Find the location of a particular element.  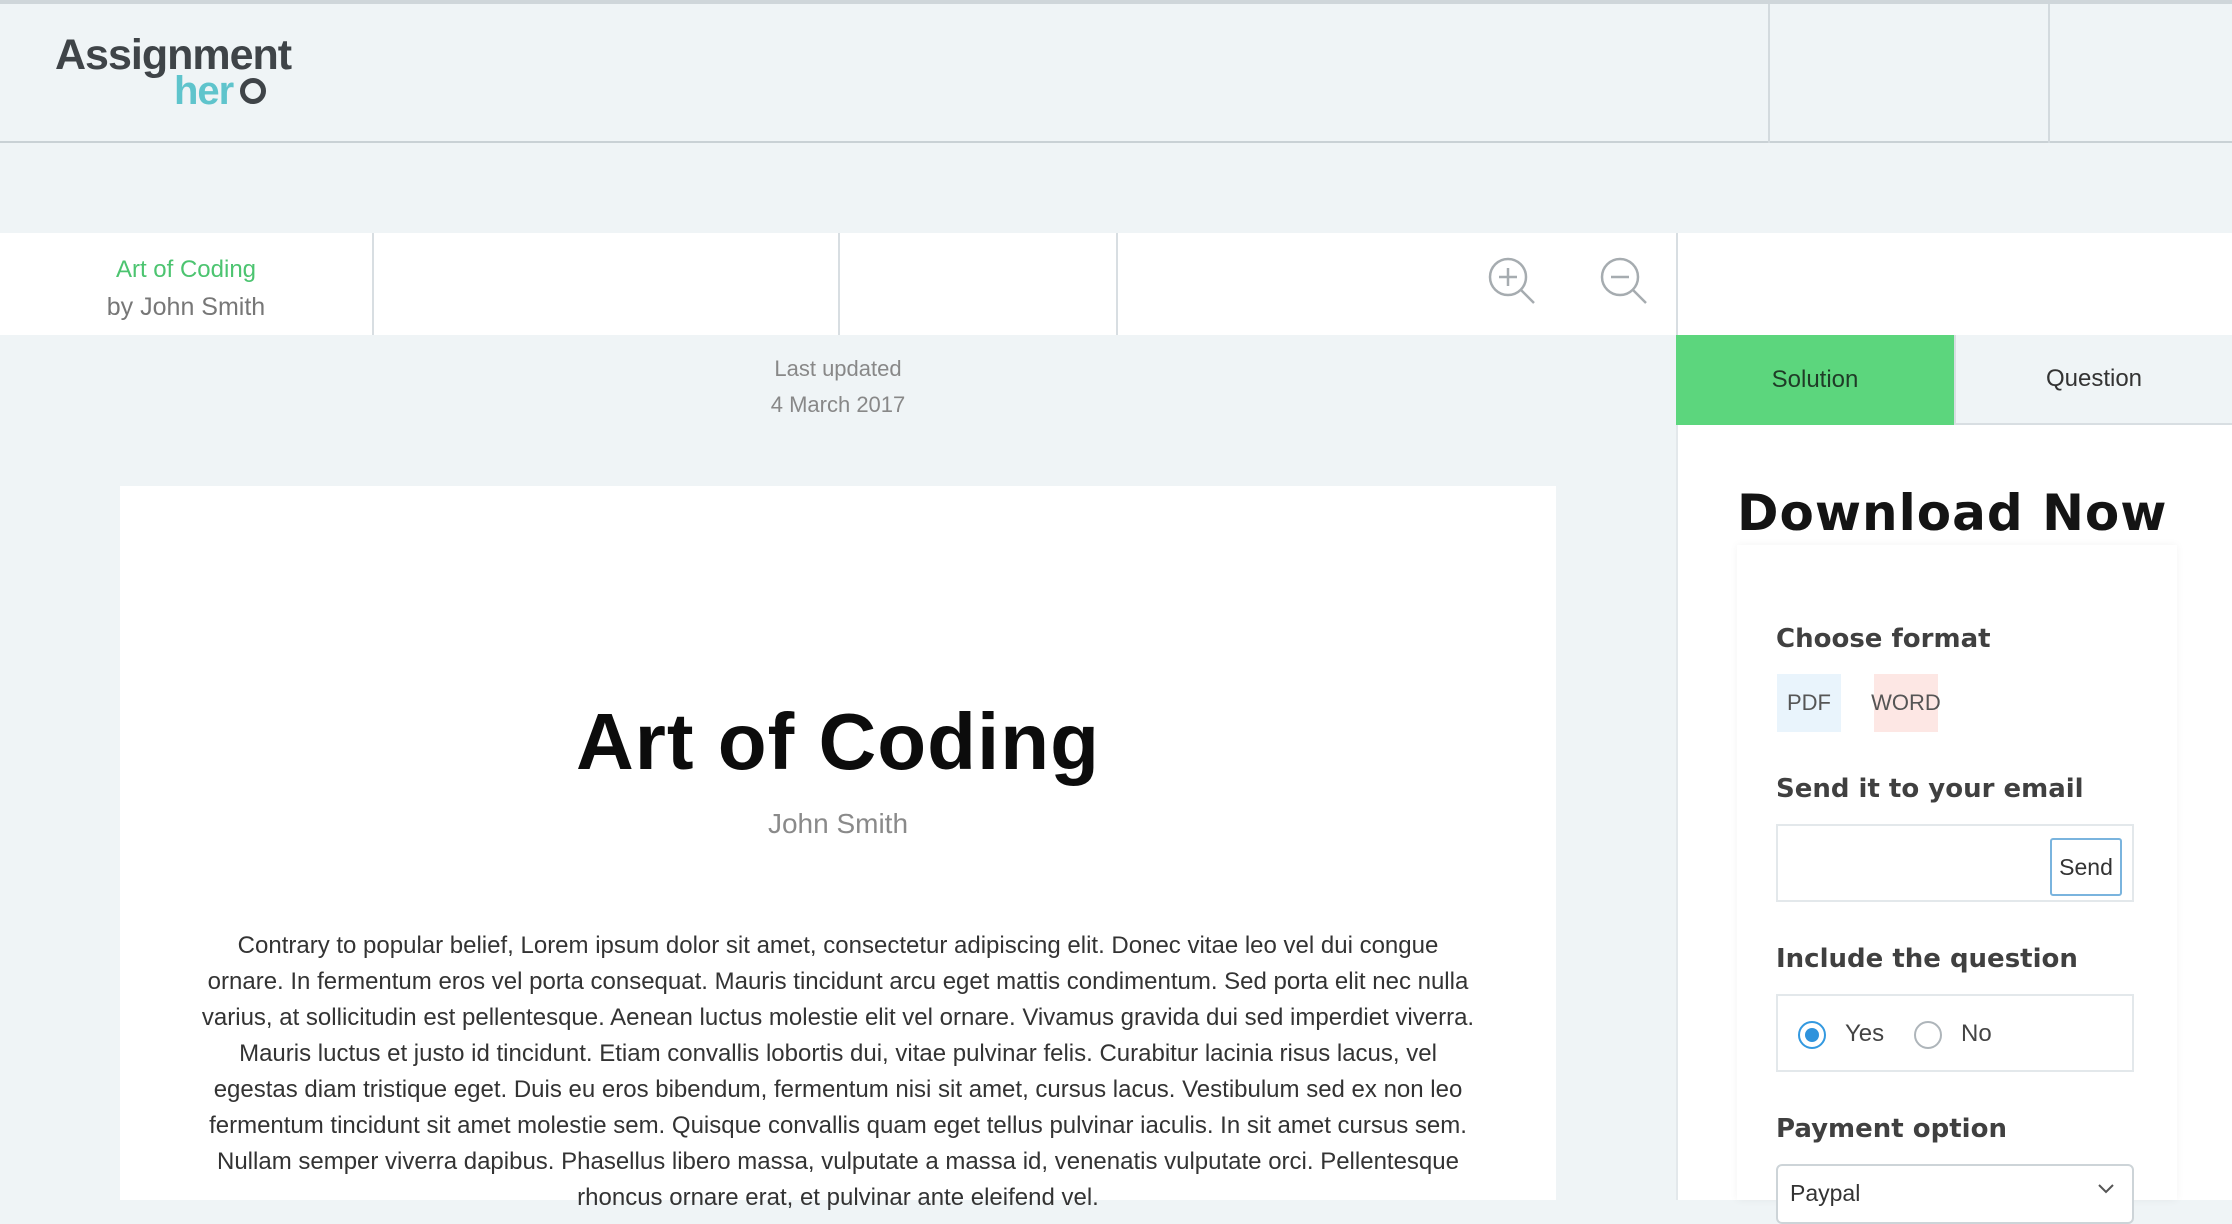

last-updated-label: Last updated is located at coordinates (838, 368).